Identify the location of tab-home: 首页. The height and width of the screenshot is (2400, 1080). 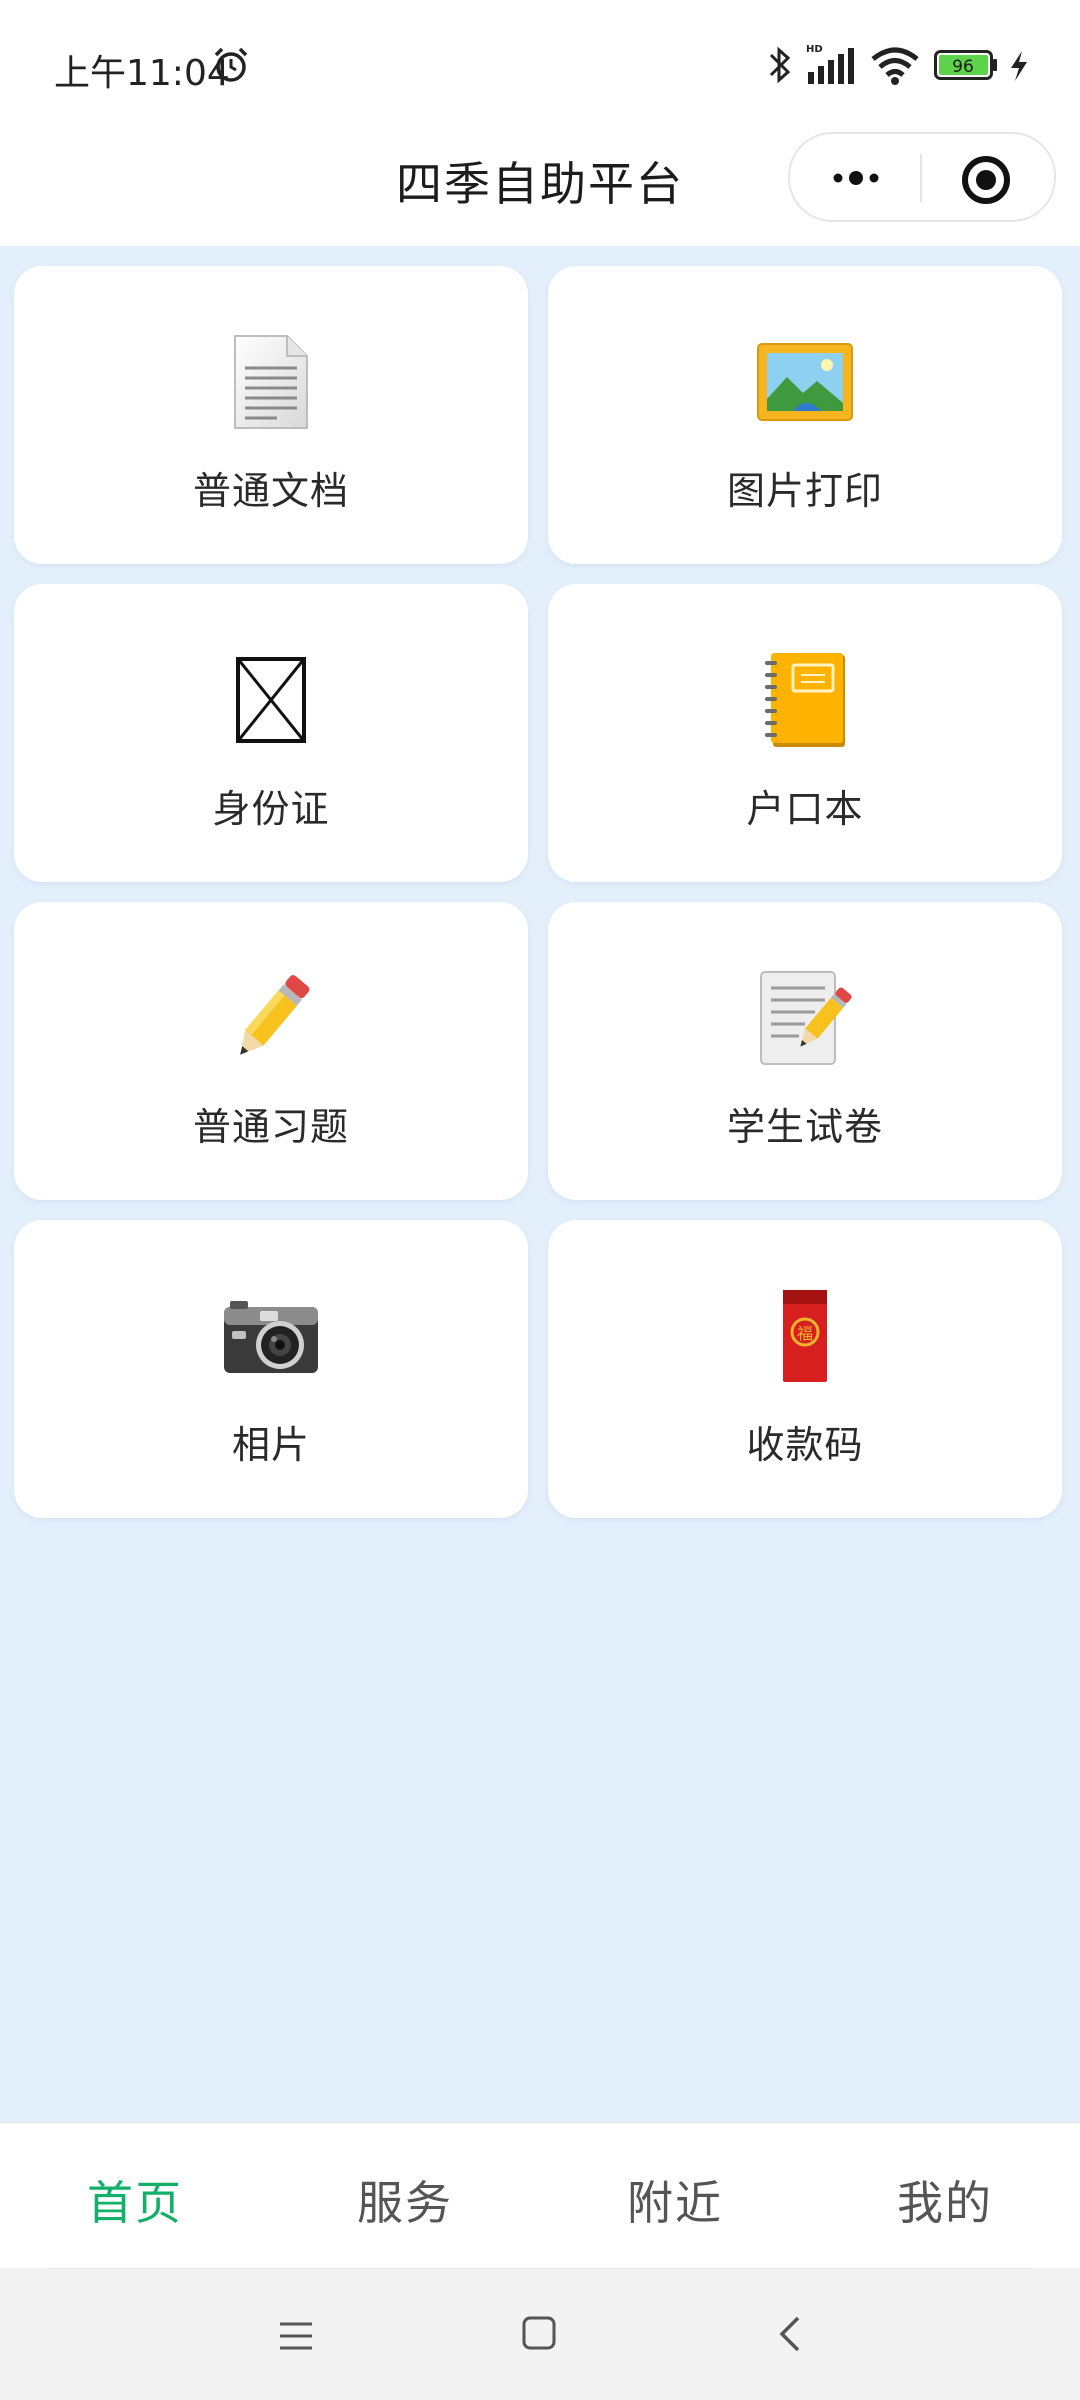
(135, 2200).